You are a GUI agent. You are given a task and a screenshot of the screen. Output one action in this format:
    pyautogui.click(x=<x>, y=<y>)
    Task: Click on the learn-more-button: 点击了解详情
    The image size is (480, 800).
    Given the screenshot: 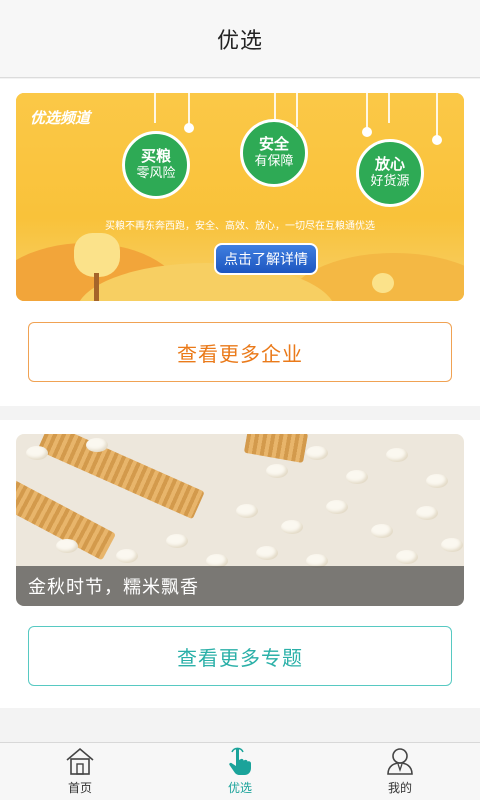 What is the action you would take?
    pyautogui.click(x=266, y=259)
    